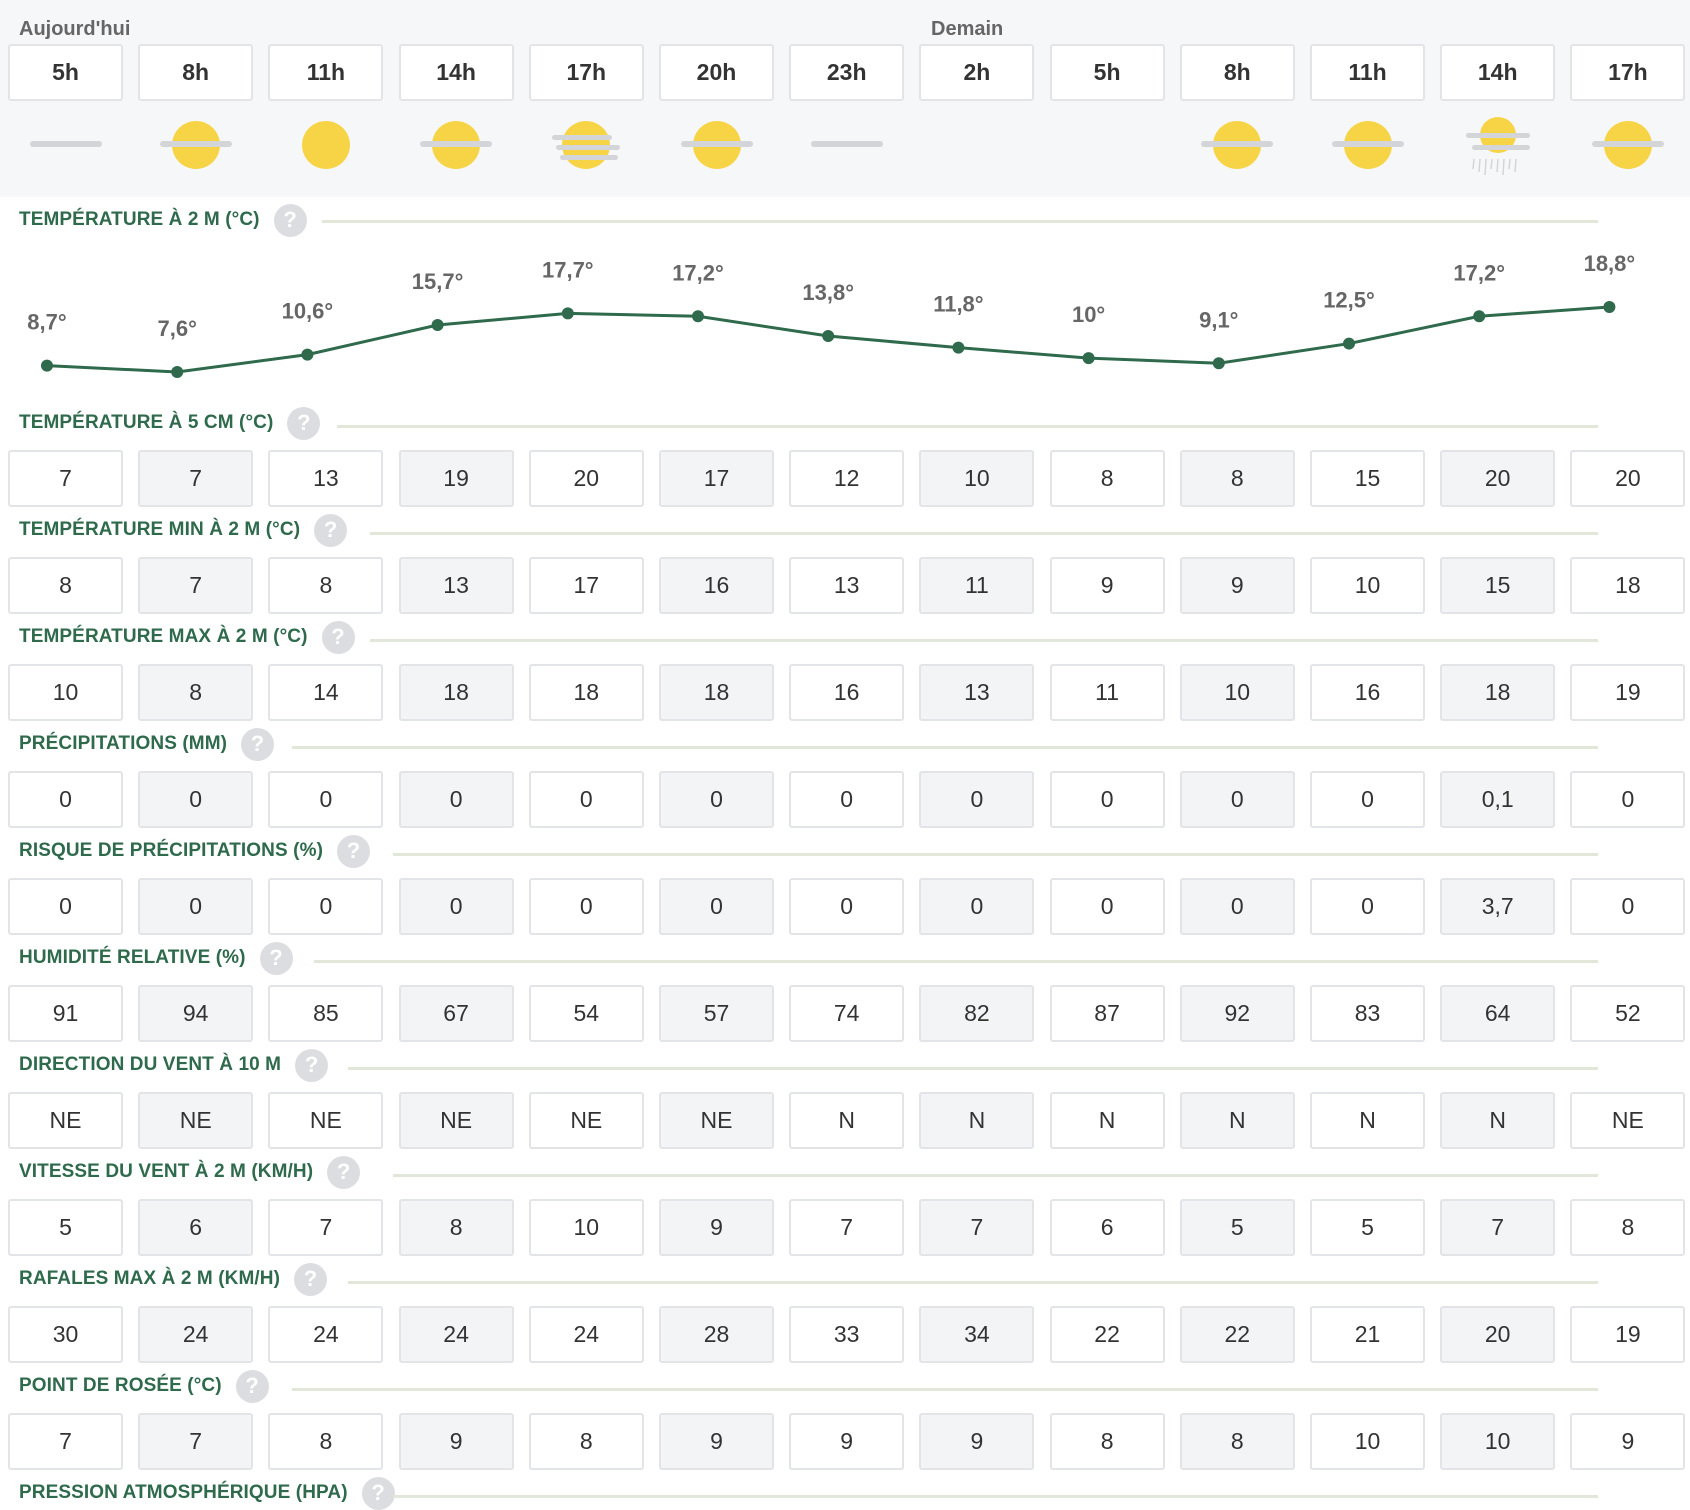 This screenshot has height=1510, width=1690. What do you see at coordinates (46, 322) in the screenshot?
I see `temperature-label: 8,7°` at bounding box center [46, 322].